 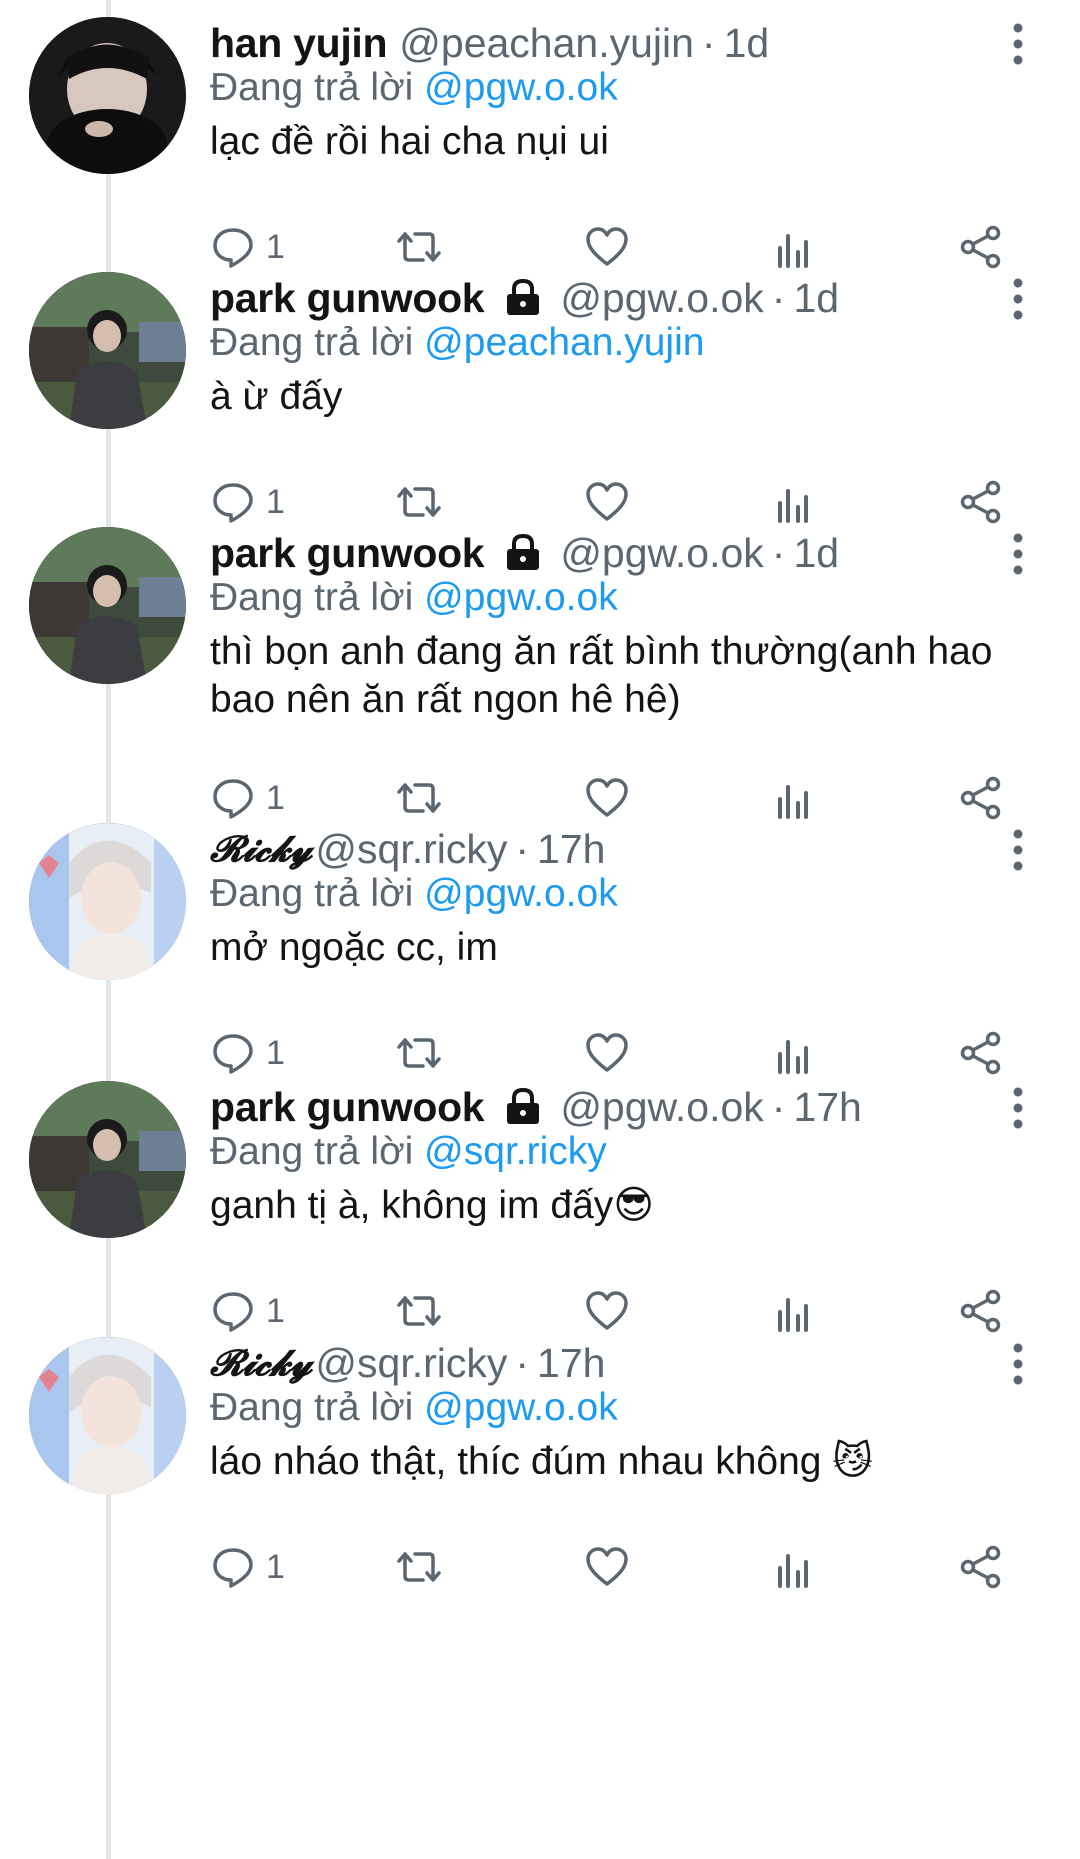 What do you see at coordinates (276, 396) in the screenshot?
I see `tweet-text: à ừ đấy` at bounding box center [276, 396].